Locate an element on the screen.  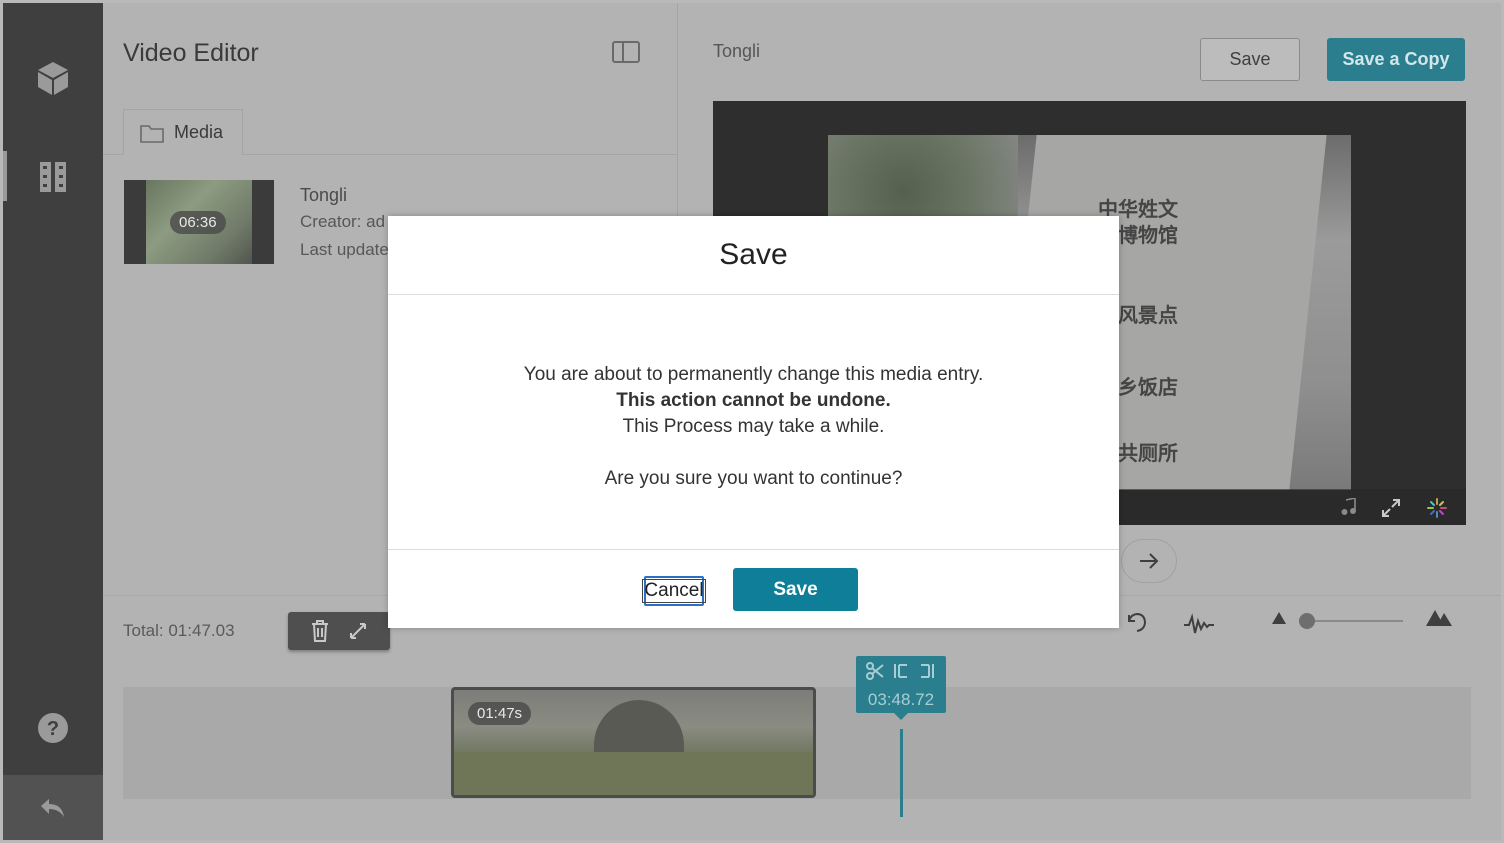
playhead-time: 03:48.72 is located at coordinates (901, 699).